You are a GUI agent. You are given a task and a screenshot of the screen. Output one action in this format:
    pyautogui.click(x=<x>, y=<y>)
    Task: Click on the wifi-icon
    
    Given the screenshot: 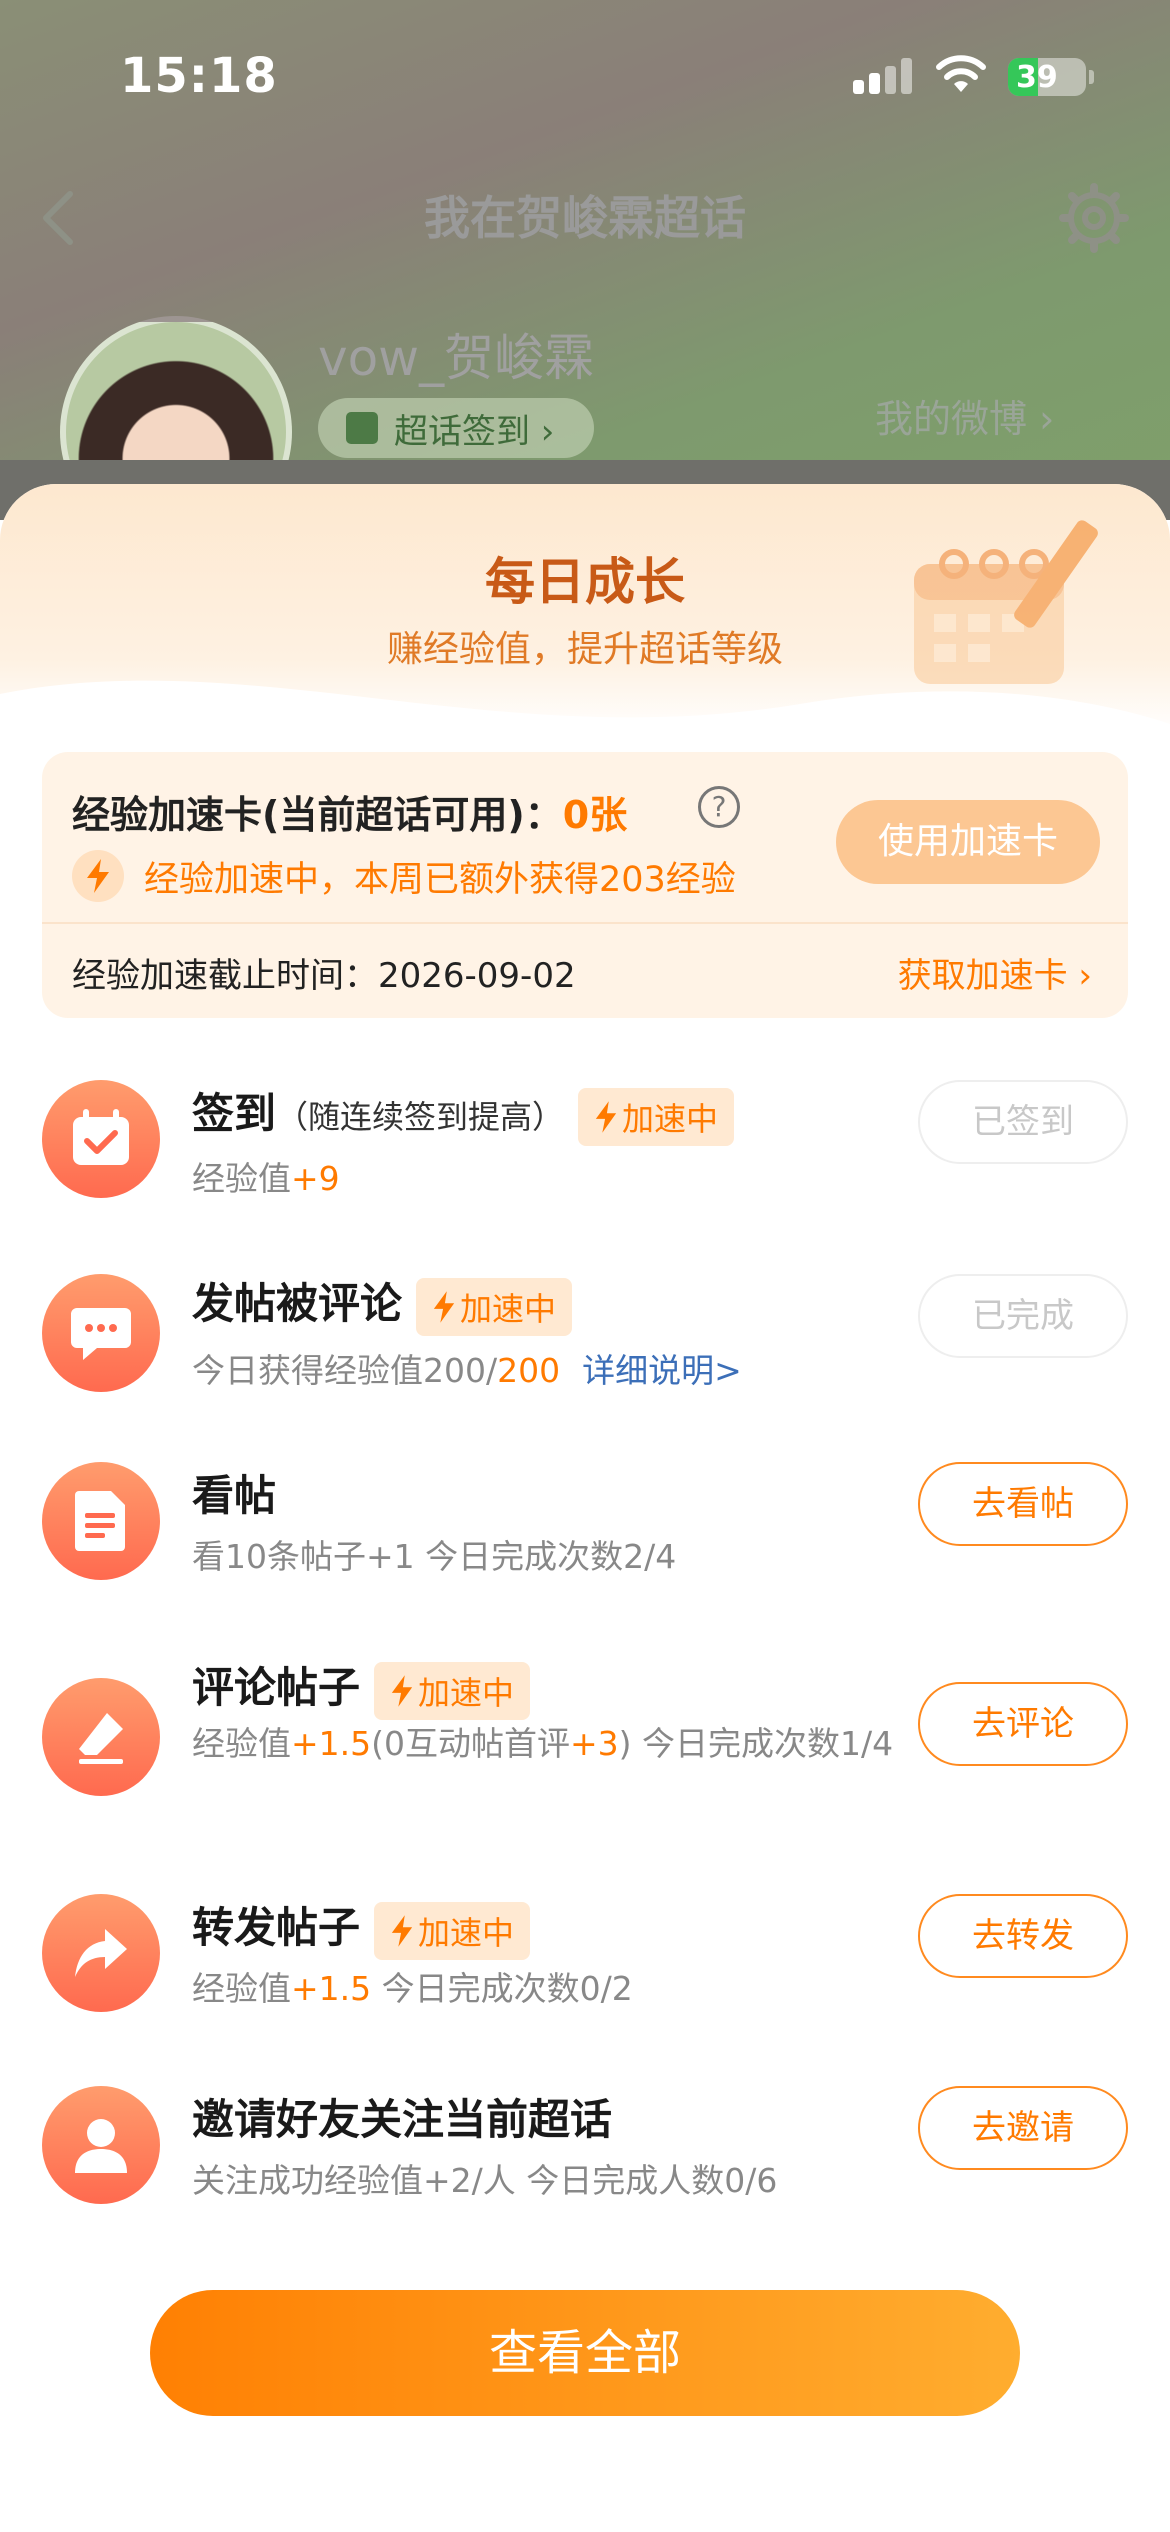 What is the action you would take?
    pyautogui.click(x=961, y=73)
    